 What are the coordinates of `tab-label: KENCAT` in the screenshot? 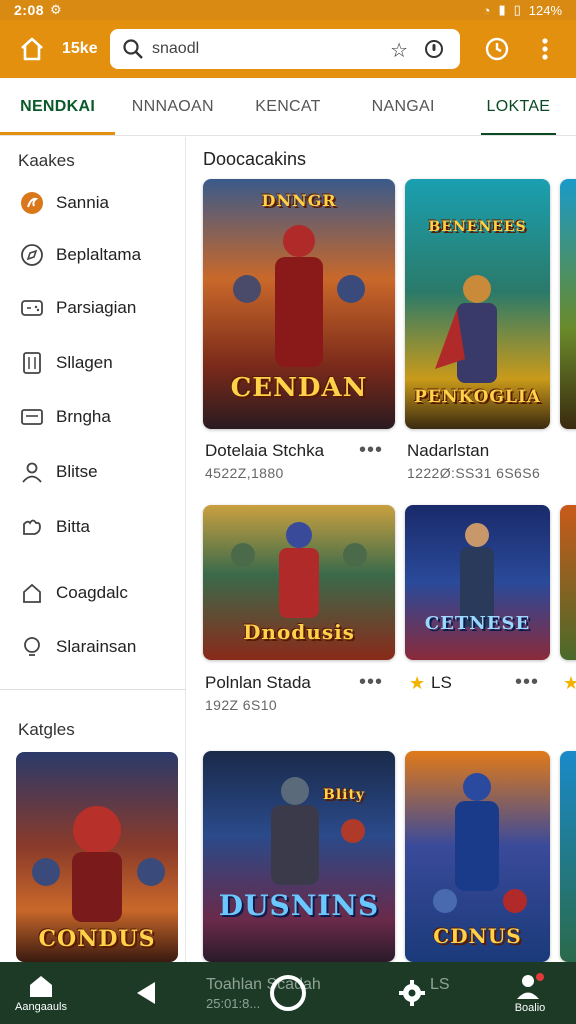 It's located at (288, 106).